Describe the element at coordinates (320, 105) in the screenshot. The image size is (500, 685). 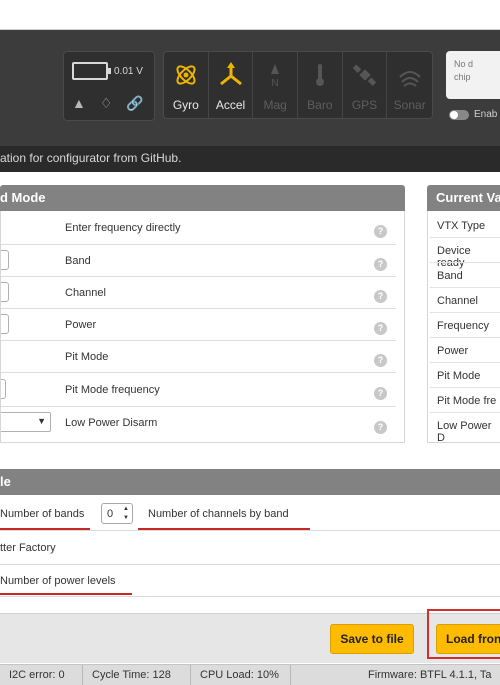
I see `sensor-baro-label: Baro` at that location.